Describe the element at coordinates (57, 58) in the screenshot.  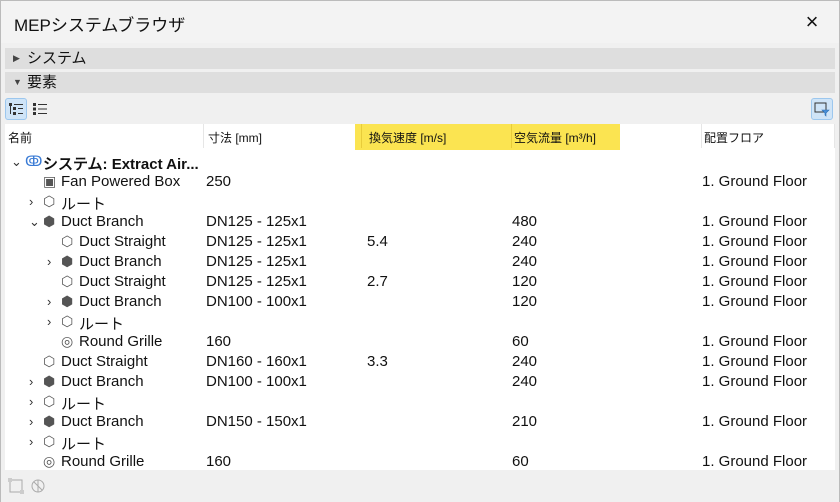
I see `section-label: システム` at that location.